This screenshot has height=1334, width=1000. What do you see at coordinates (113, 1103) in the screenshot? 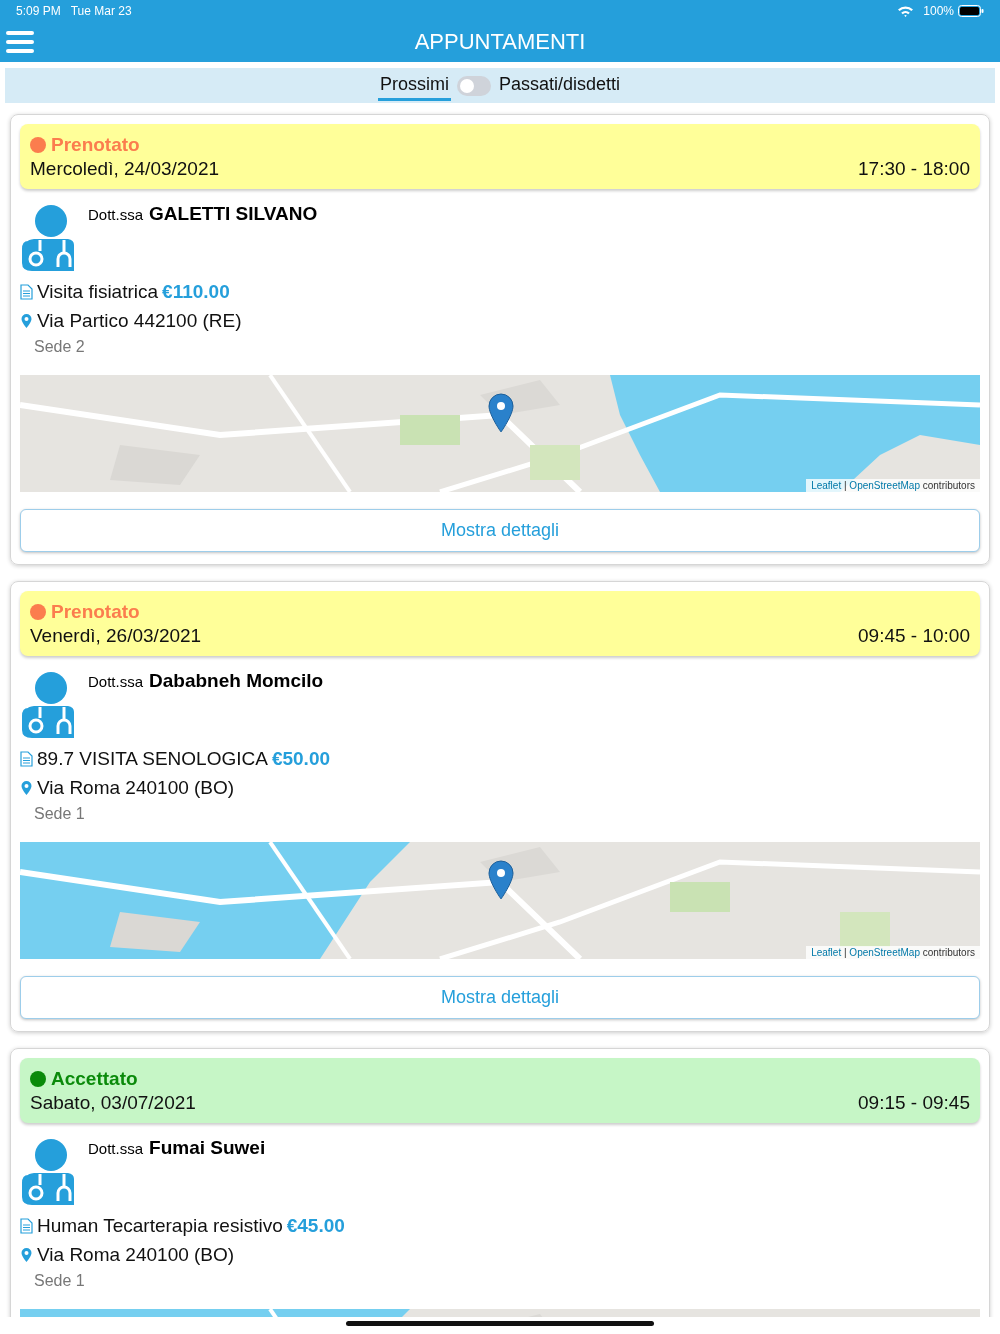
I see `appointment-date: Sabato, 03/07/2021` at bounding box center [113, 1103].